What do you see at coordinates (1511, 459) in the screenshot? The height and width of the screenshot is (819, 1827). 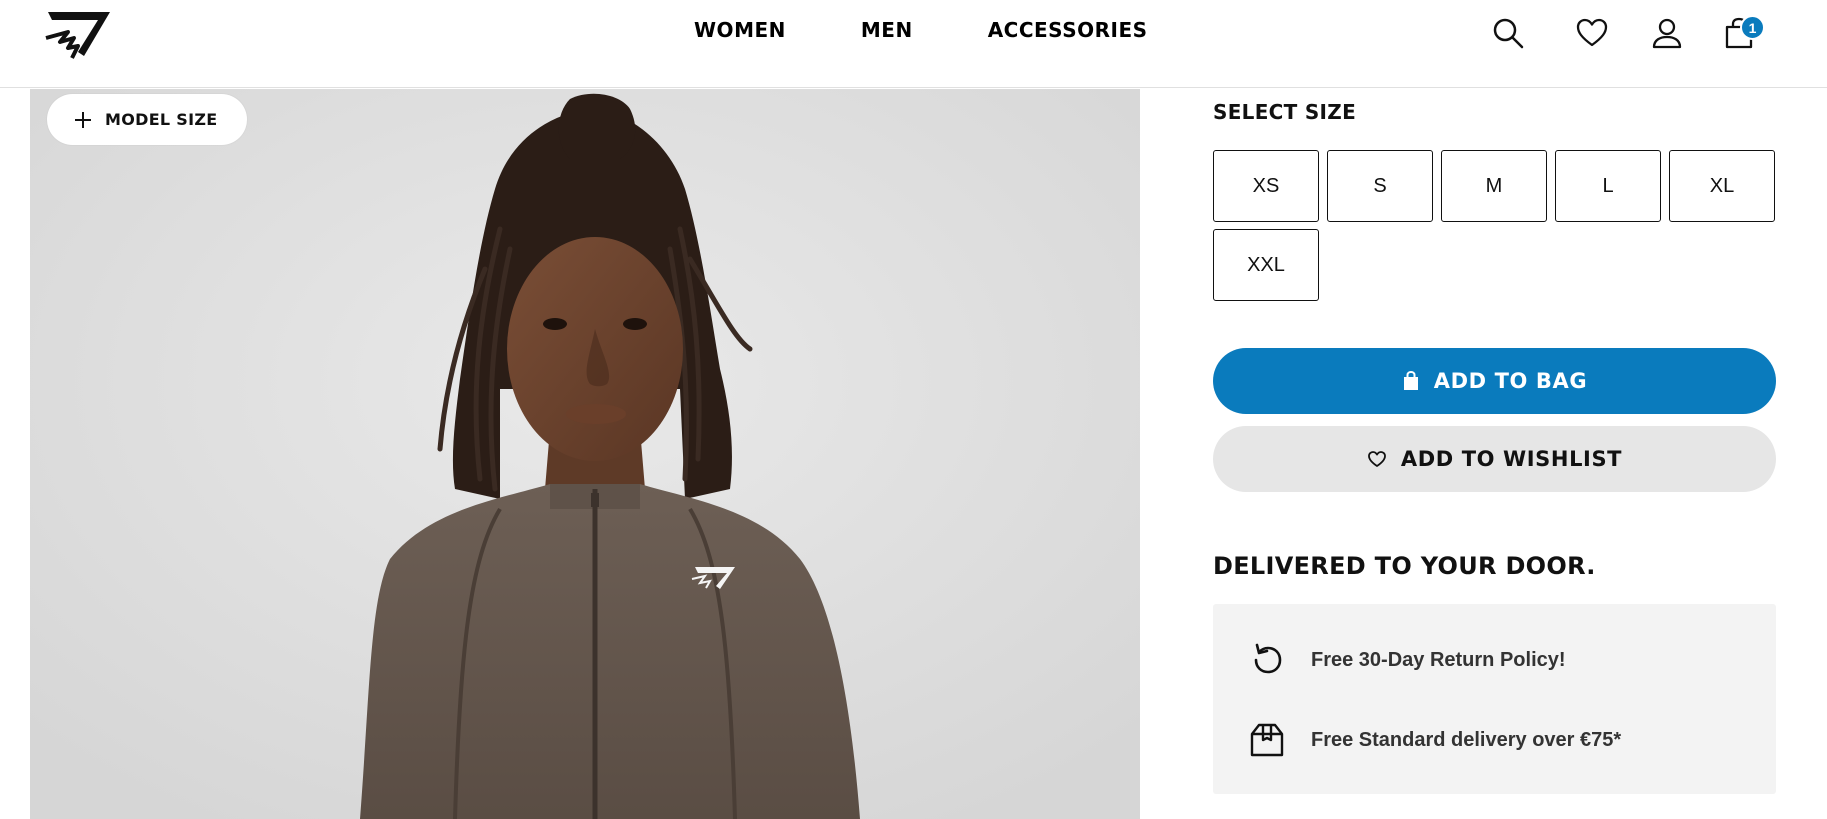 I see `add-to-wishlist-label: ADD TO WISHLIST` at bounding box center [1511, 459].